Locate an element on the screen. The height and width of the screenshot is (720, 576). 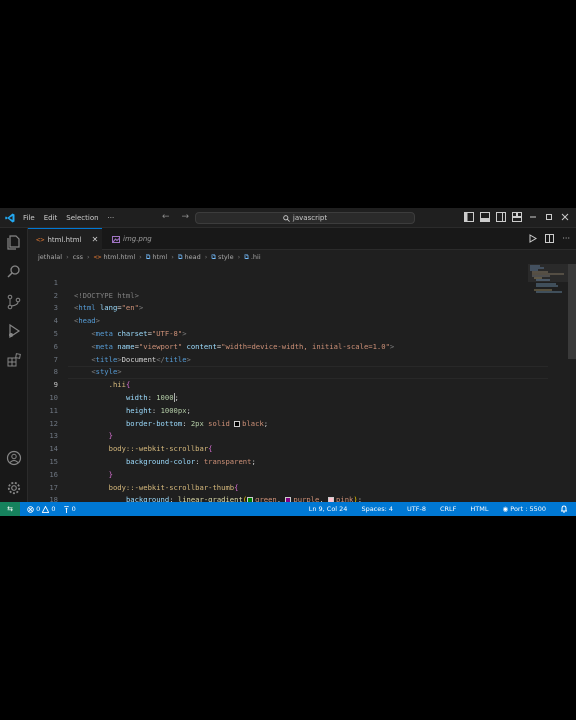
toggle-panel-icon is located at coordinates (485, 217).